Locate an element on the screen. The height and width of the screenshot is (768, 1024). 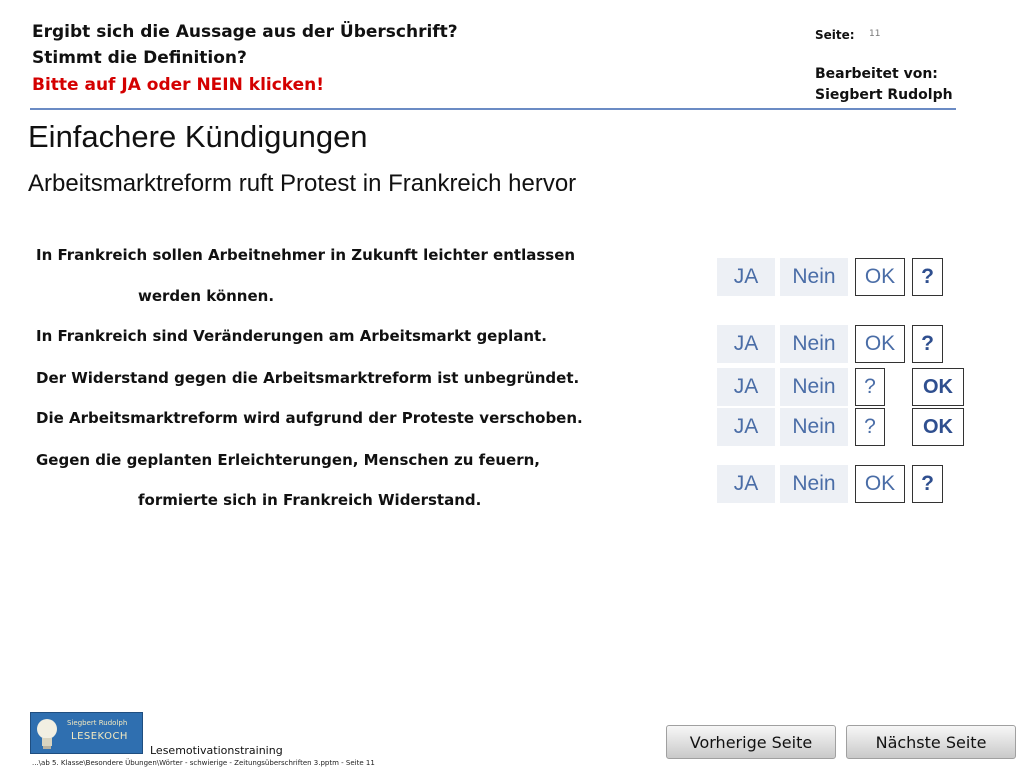
lesekoch-logo: Siegbert Rudolph LESEKOCH is located at coordinates (86, 733).